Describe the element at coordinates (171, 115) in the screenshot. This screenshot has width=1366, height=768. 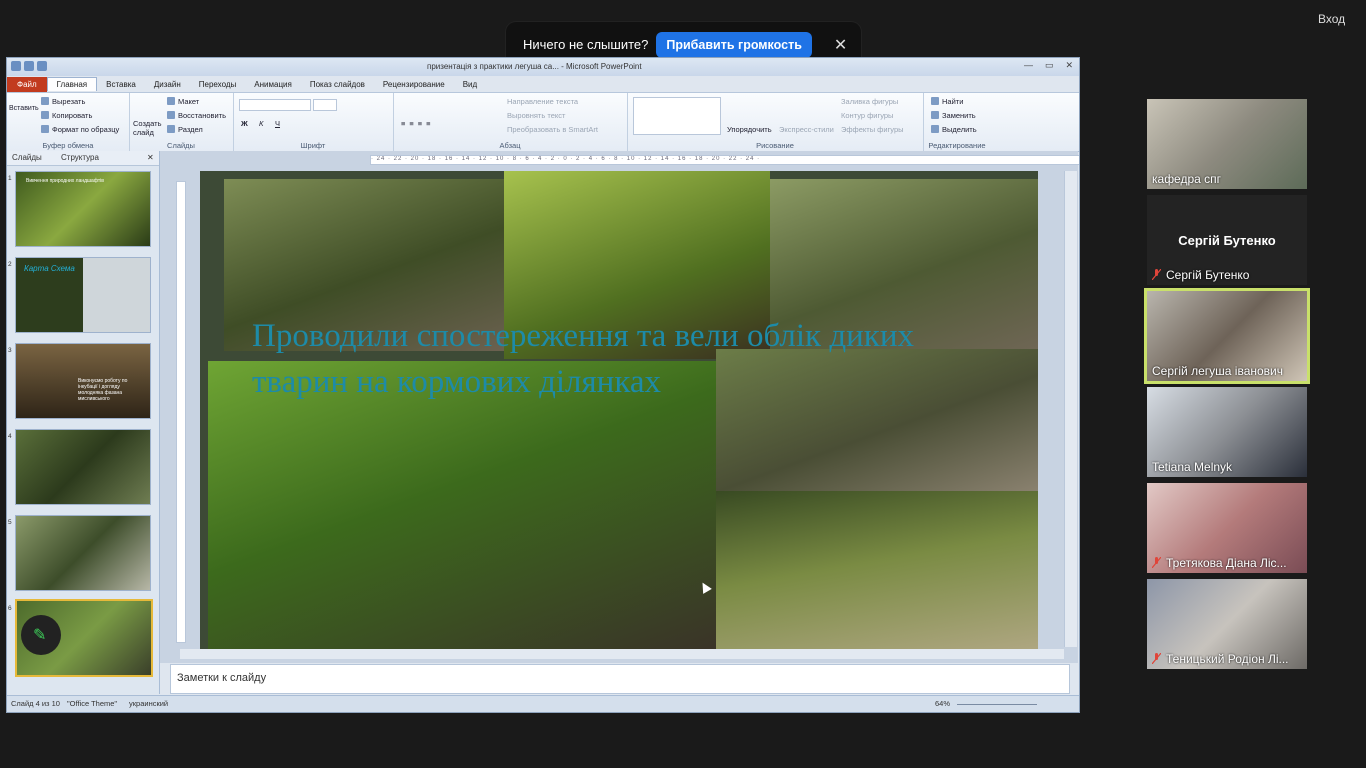
I see `reset-icon` at that location.